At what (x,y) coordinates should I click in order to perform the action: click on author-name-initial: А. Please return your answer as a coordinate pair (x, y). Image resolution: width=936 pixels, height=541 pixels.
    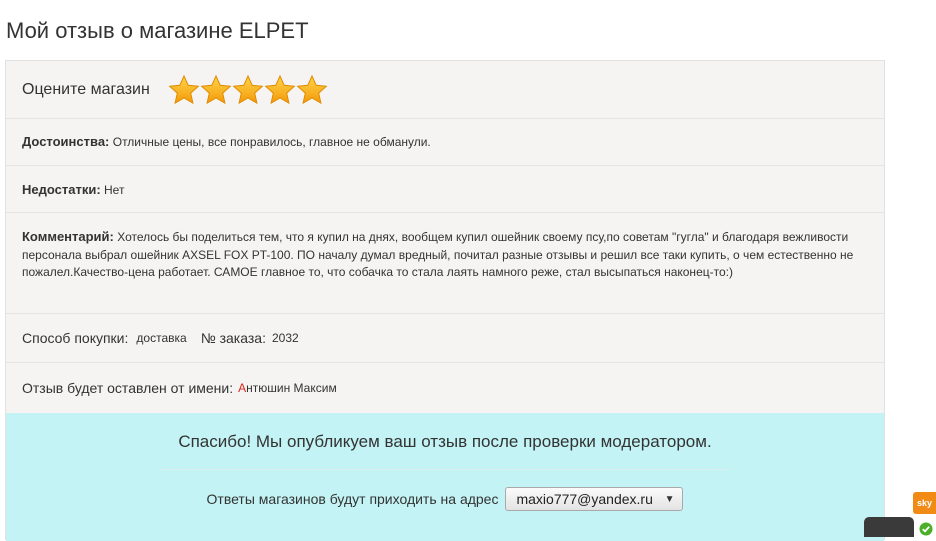
    Looking at the image, I should click on (242, 388).